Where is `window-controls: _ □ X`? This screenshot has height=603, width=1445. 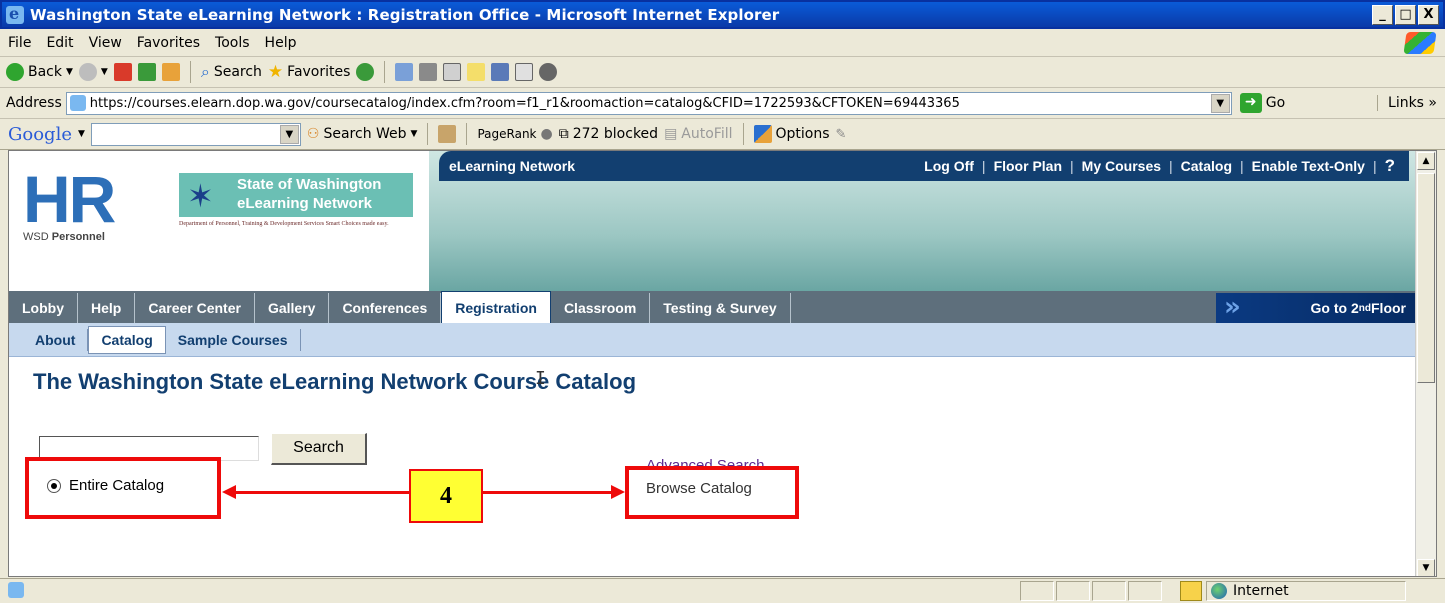 window-controls: _ □ X is located at coordinates (1405, 15).